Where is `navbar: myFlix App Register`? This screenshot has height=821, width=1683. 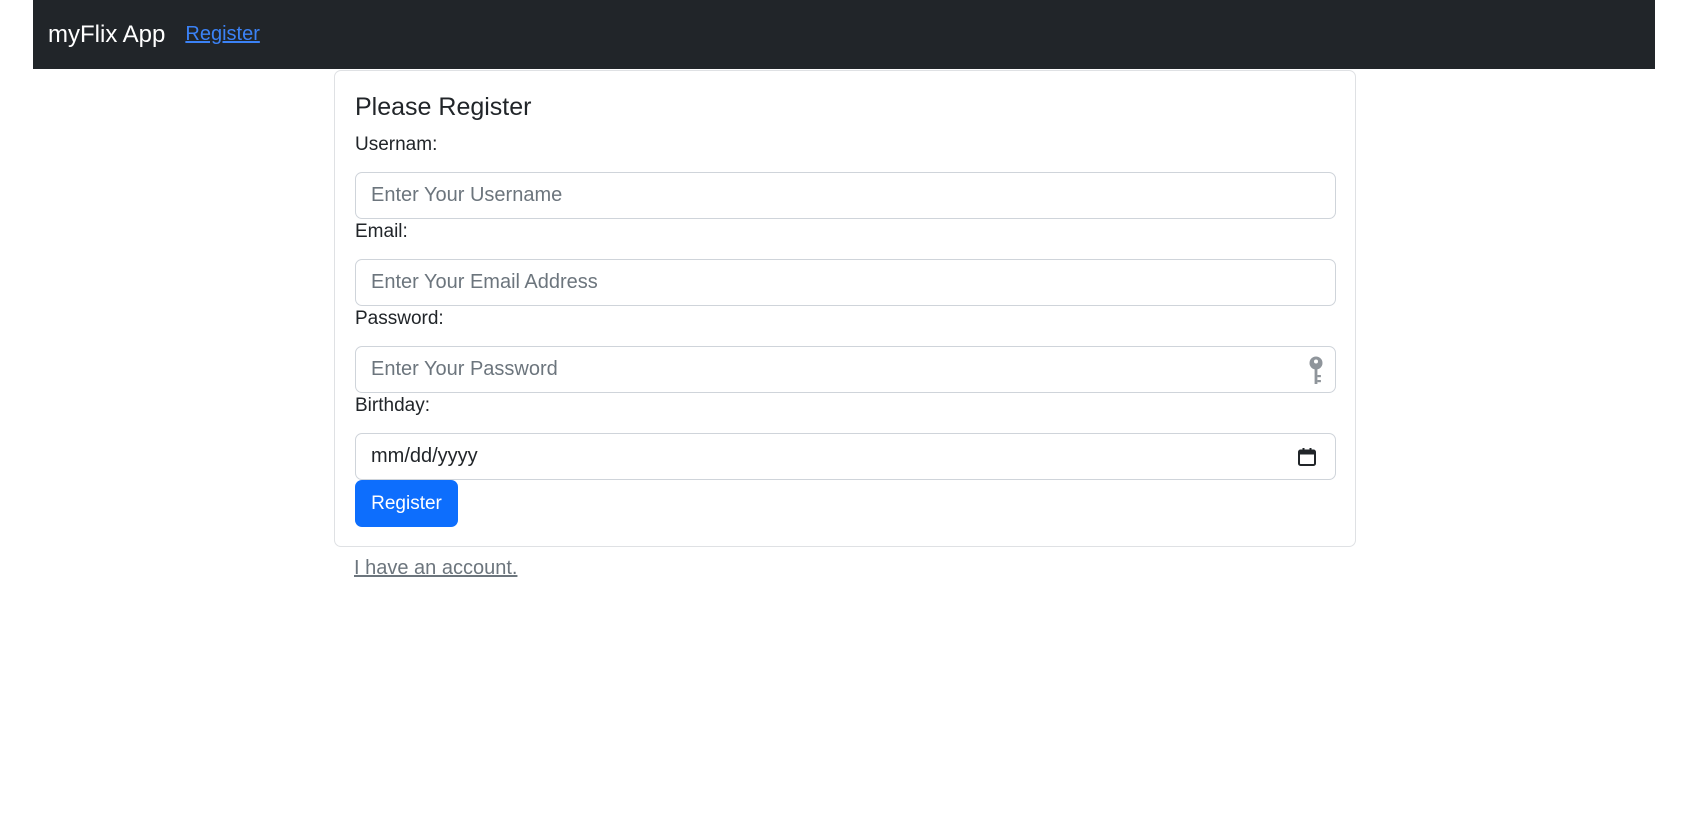
navbar: myFlix App Register is located at coordinates (844, 34).